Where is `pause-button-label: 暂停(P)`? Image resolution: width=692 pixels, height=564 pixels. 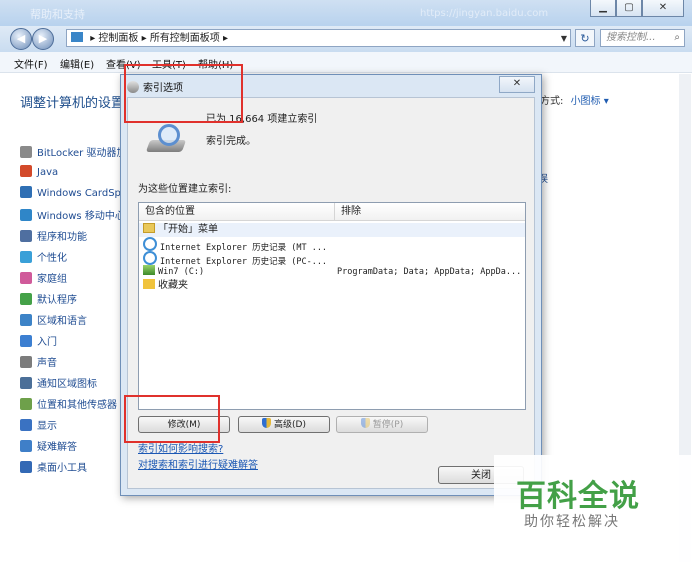
pause-button-label: 暂停(P) is located at coordinates (388, 425).